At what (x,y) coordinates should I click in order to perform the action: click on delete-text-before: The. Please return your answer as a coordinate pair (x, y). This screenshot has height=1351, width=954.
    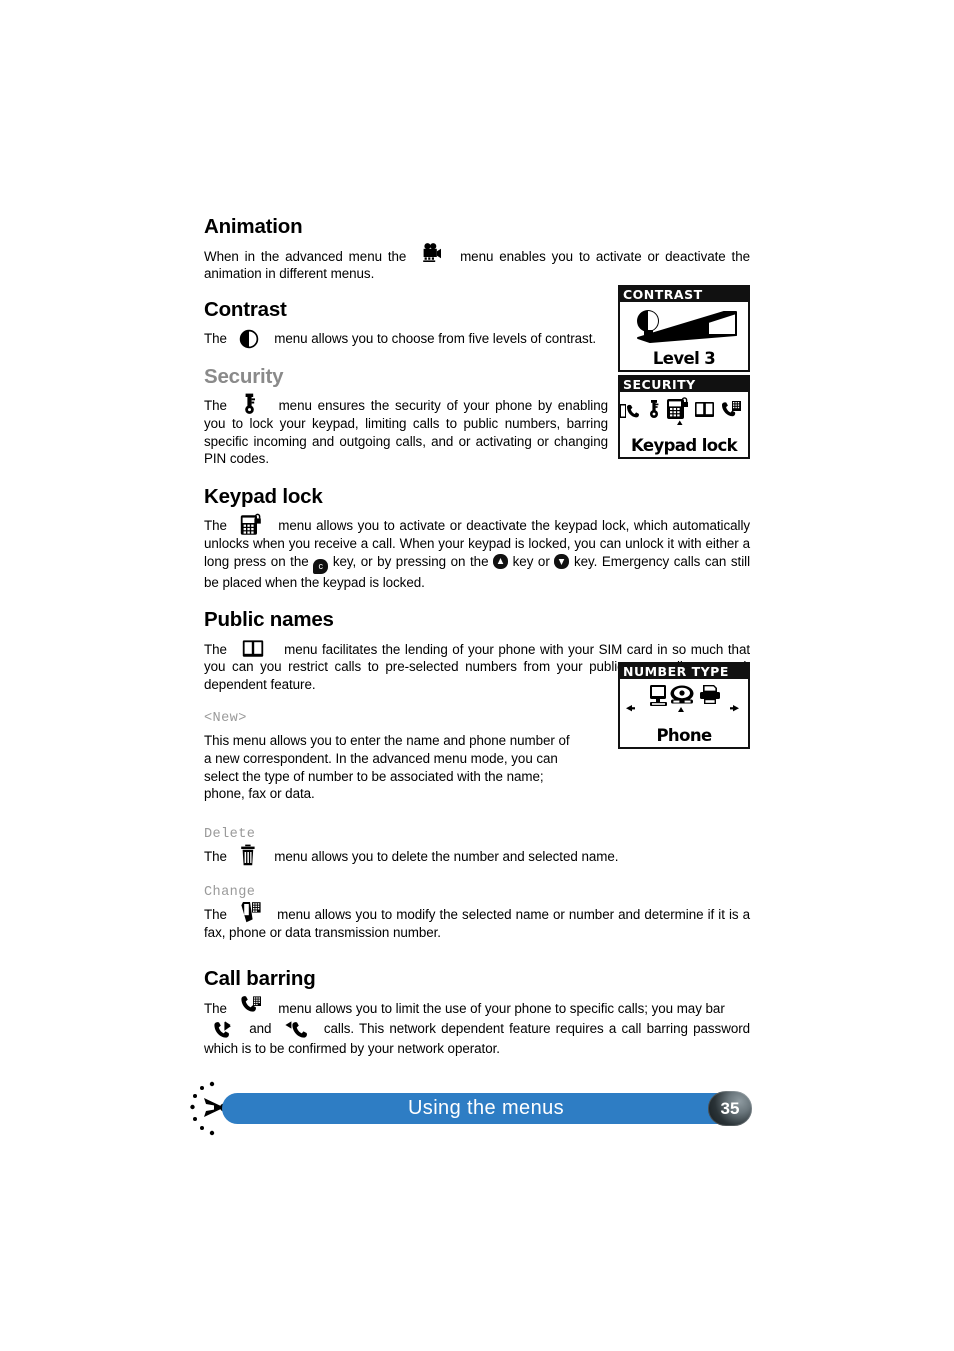
    Looking at the image, I should click on (215, 856).